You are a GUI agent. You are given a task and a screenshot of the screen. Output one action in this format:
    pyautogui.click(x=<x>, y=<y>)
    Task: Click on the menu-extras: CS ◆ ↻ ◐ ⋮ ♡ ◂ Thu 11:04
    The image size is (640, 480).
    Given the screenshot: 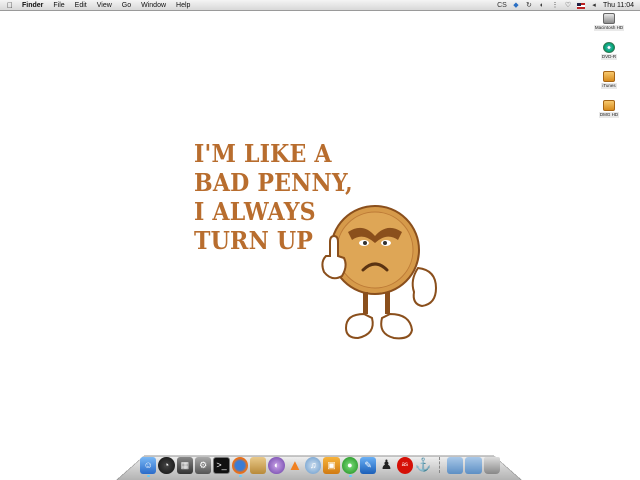 What is the action you would take?
    pyautogui.click(x=565, y=5)
    